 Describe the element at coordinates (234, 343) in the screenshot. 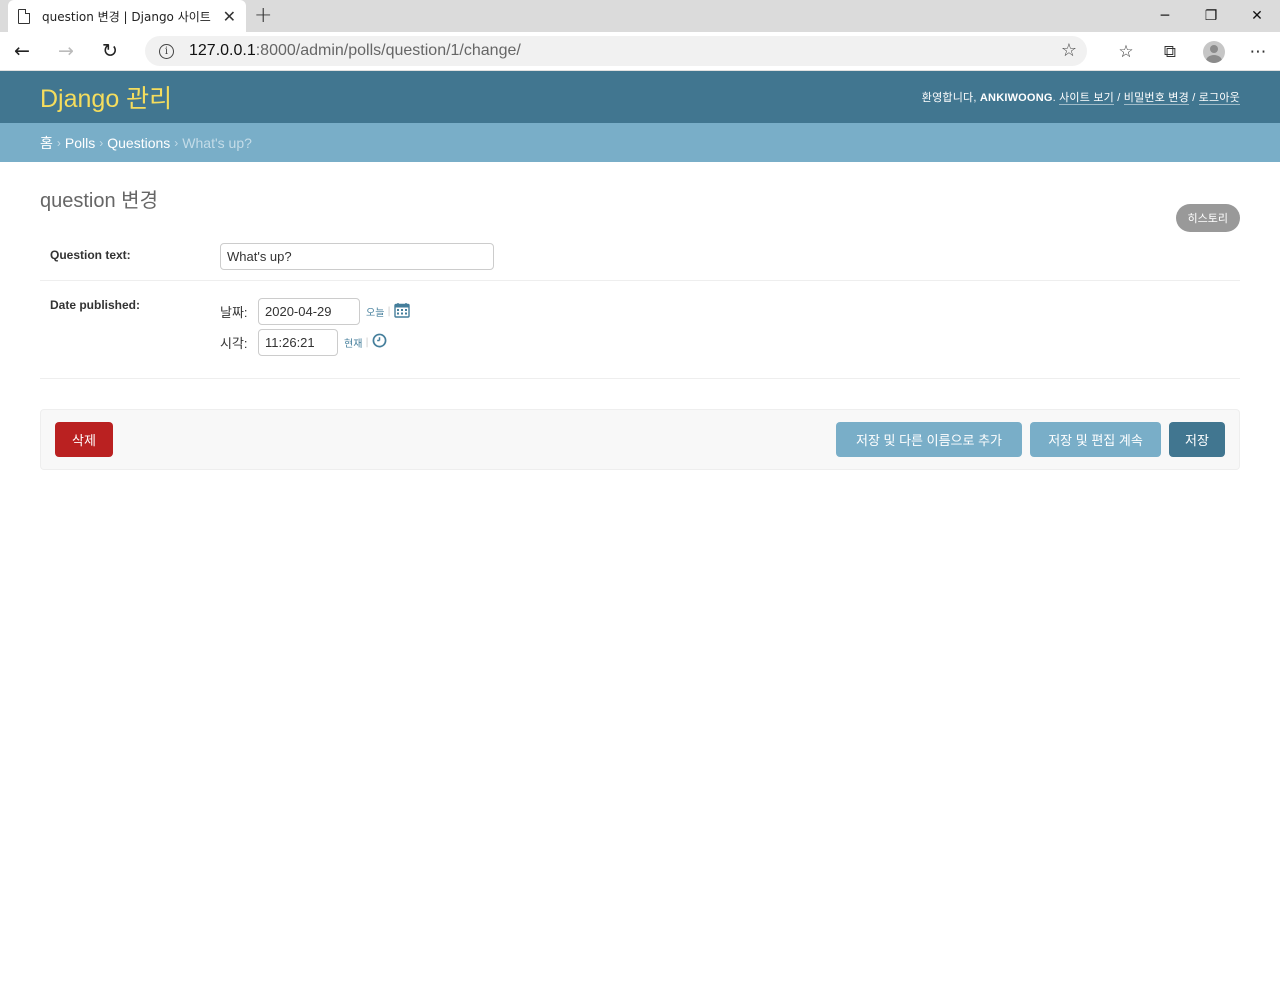

I see `time-label: 시각:` at that location.